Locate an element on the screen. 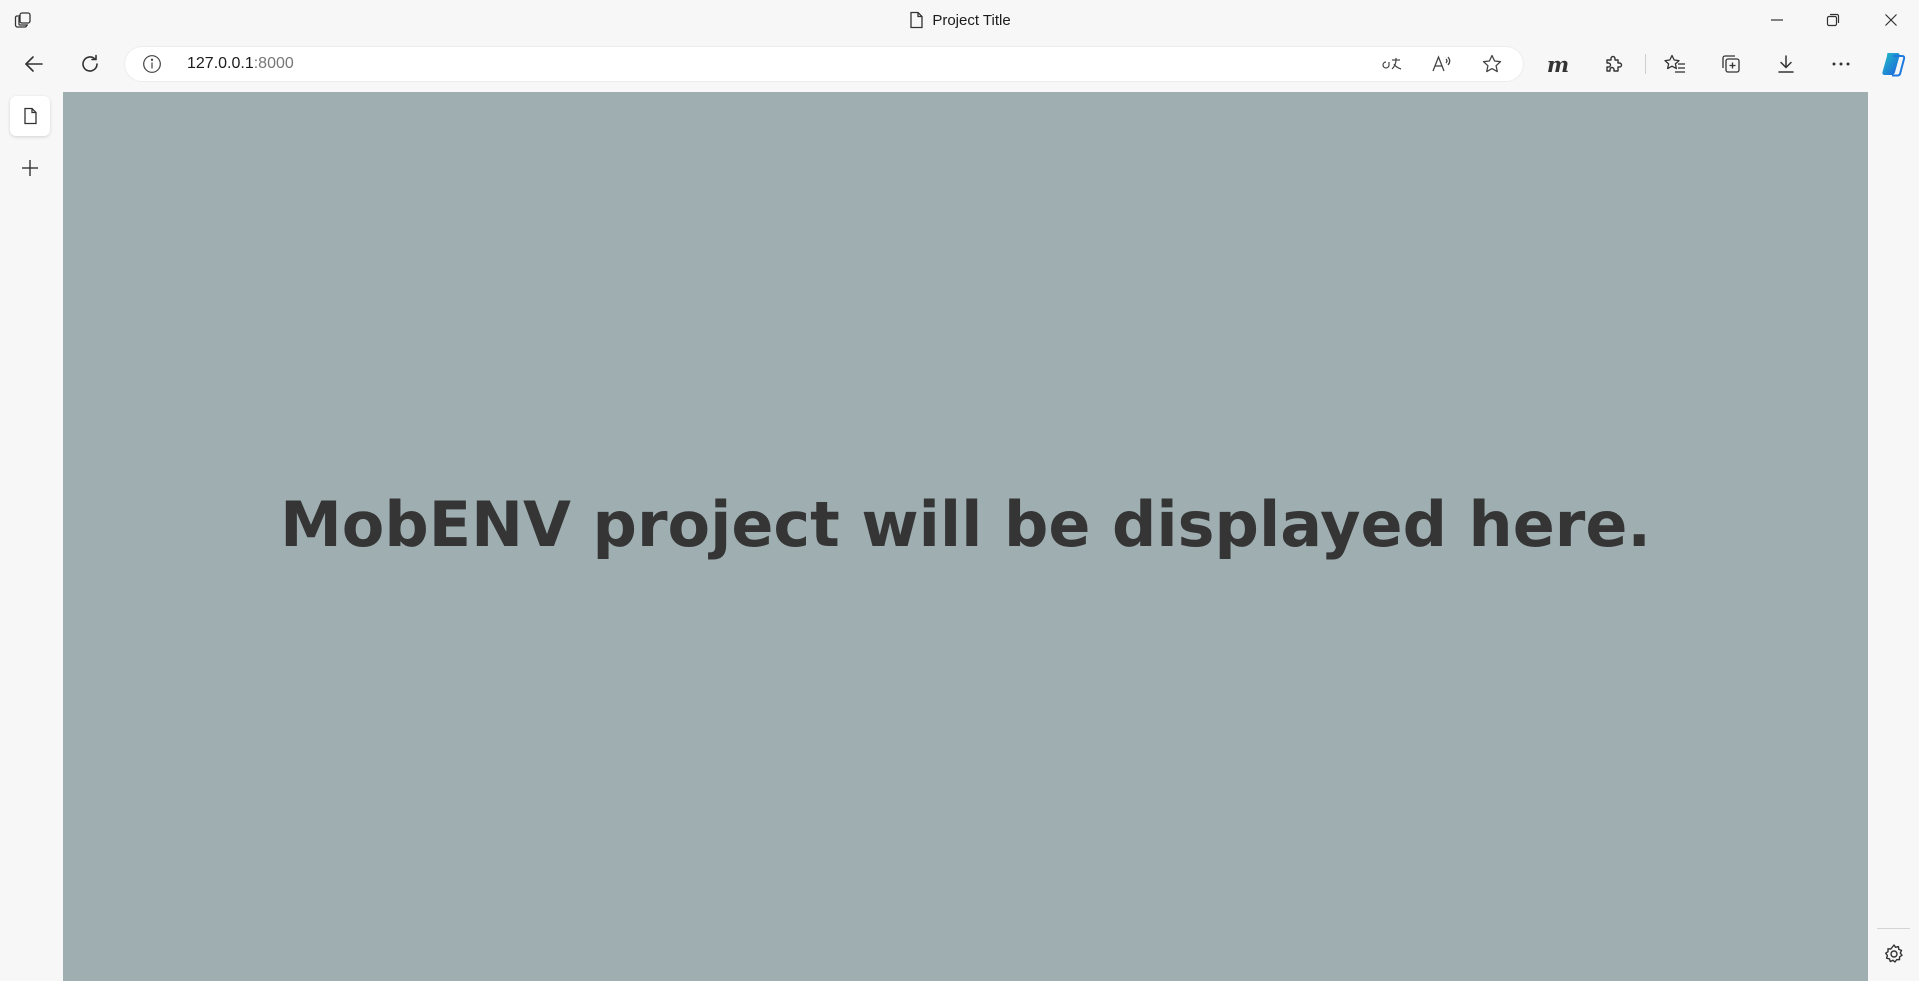  info-icon is located at coordinates (152, 64).